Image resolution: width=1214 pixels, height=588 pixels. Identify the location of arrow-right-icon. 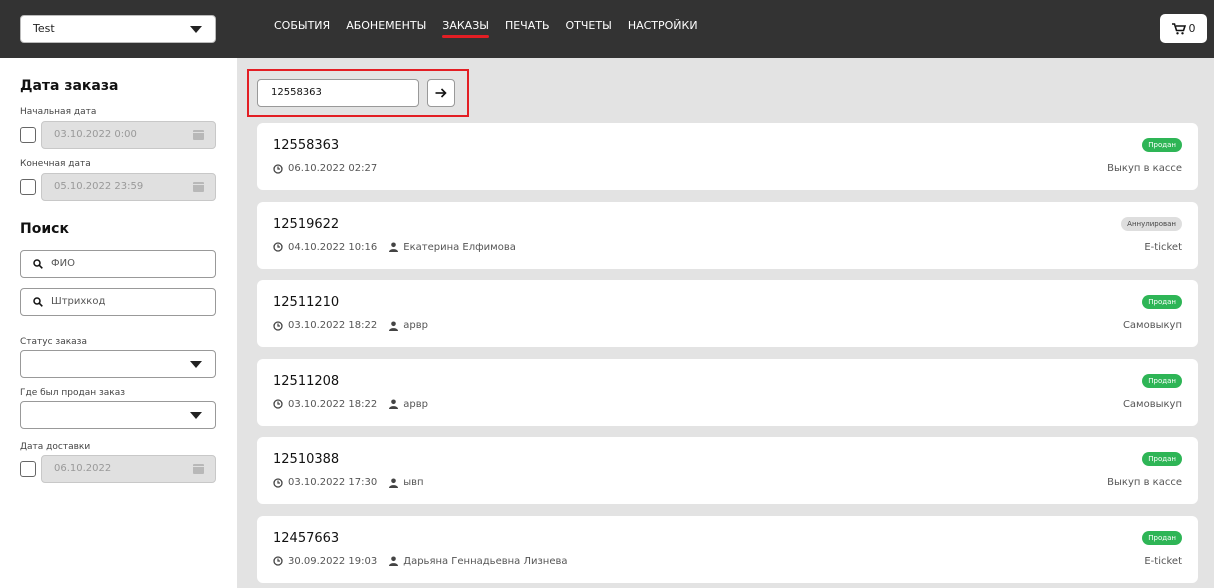
(441, 93).